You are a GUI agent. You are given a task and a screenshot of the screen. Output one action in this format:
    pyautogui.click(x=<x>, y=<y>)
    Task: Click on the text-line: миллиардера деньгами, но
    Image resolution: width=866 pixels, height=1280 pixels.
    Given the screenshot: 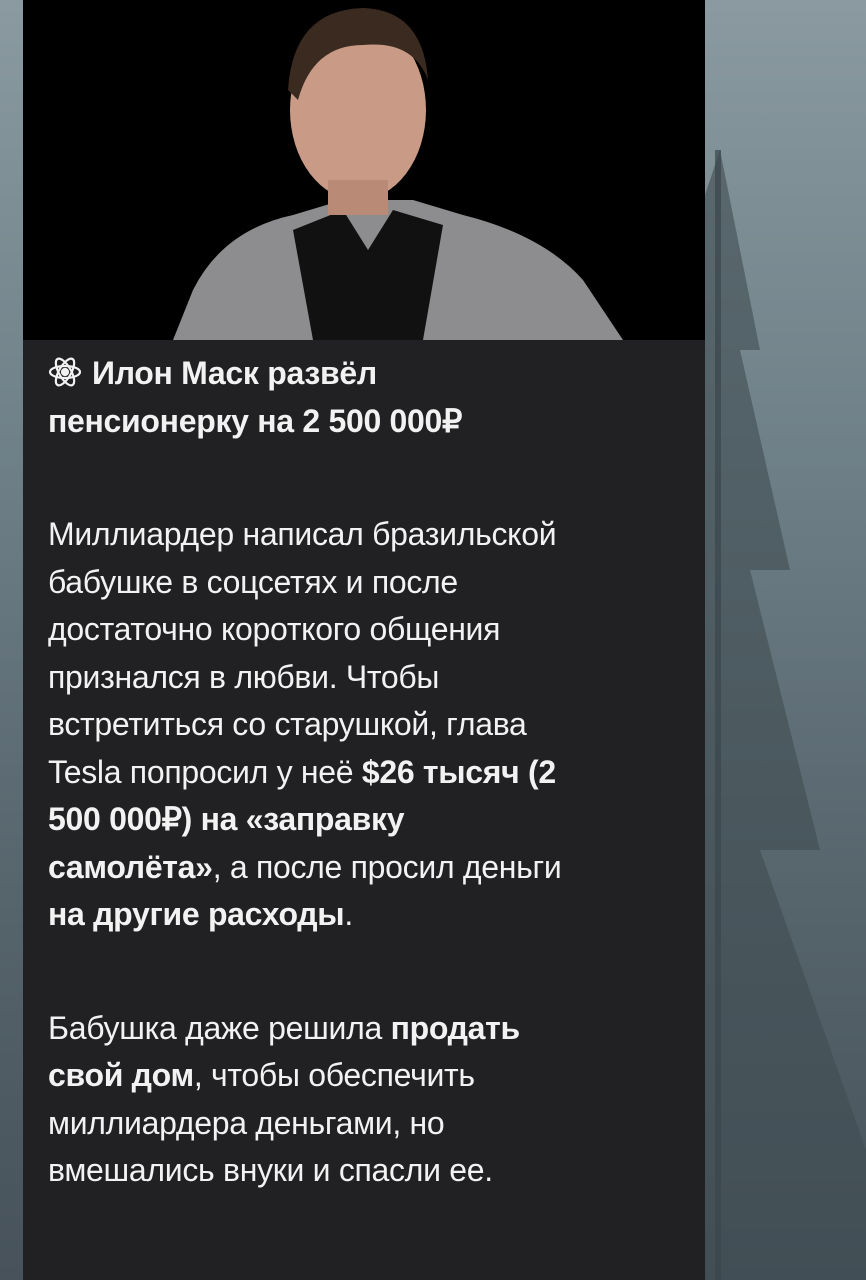 What is the action you would take?
    pyautogui.click(x=373, y=1124)
    